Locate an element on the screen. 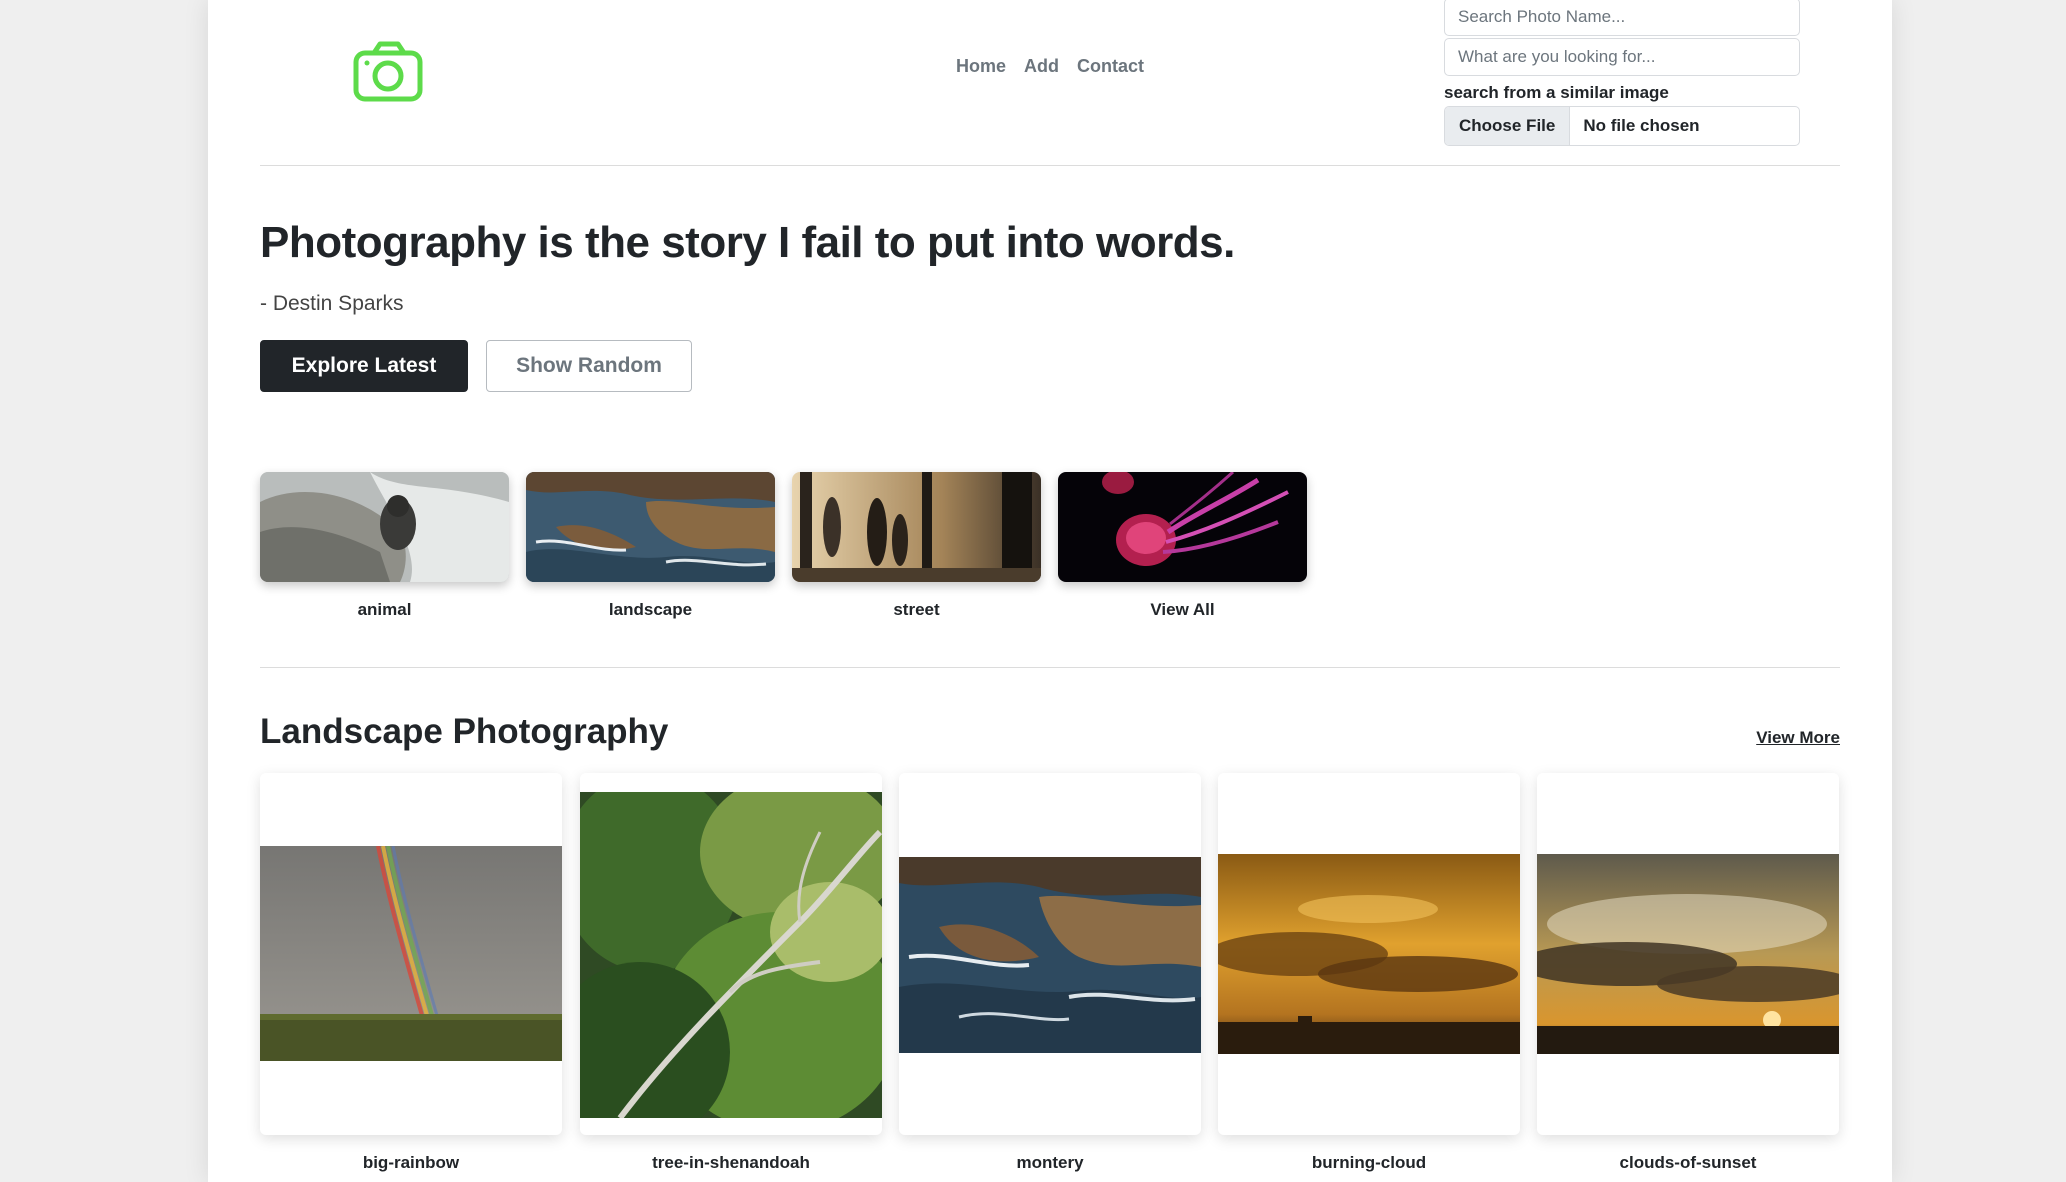 The height and width of the screenshot is (1182, 2066). camera-icon is located at coordinates (388, 72).